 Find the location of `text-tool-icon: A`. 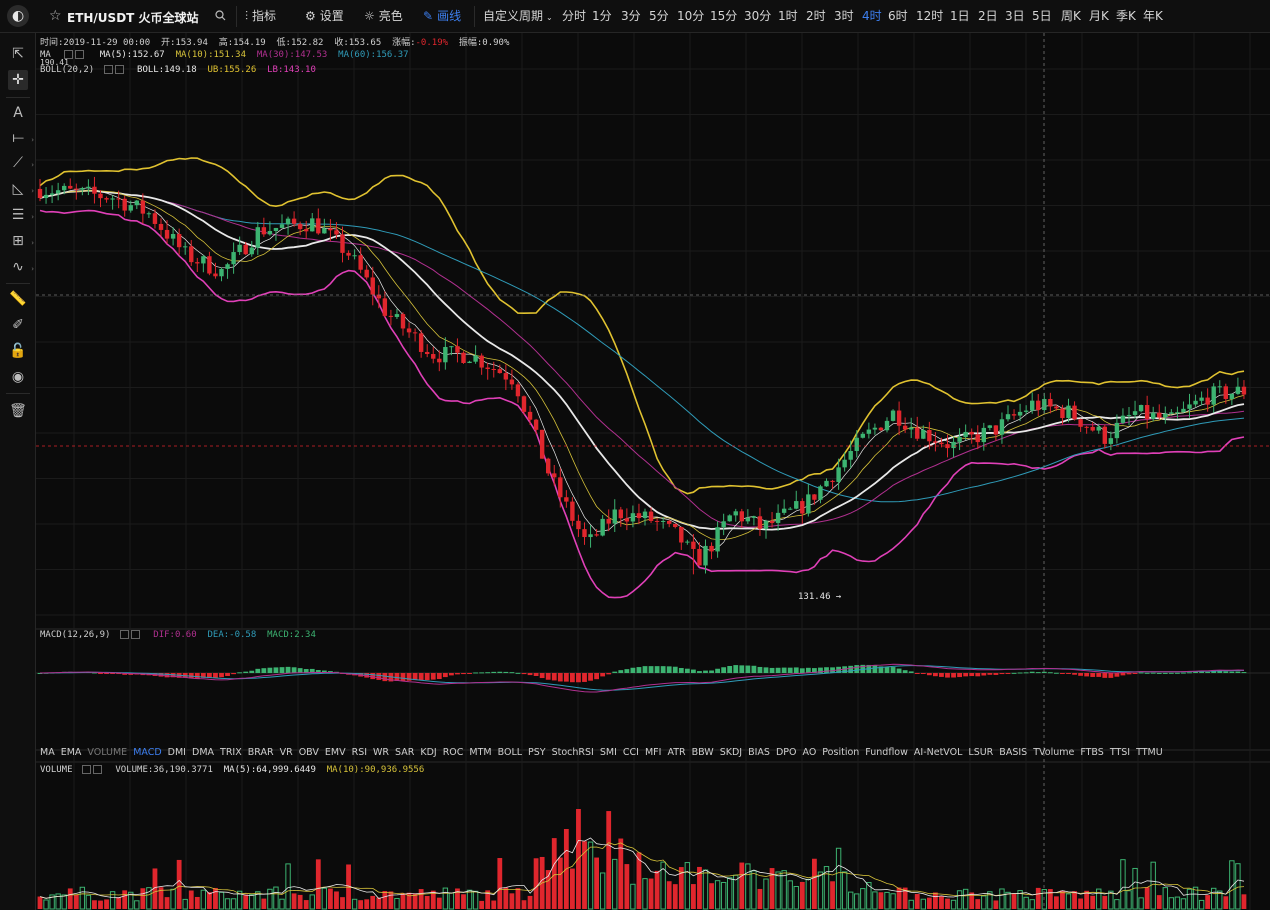

text-tool-icon: A is located at coordinates (18, 113).